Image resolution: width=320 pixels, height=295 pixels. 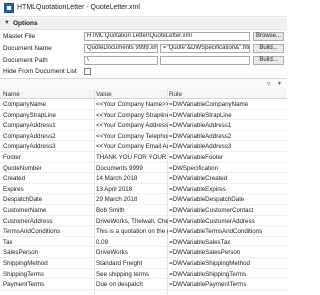 I want to click on row-rule-cell: =DWVariableSalesTax, so click(x=227, y=242).